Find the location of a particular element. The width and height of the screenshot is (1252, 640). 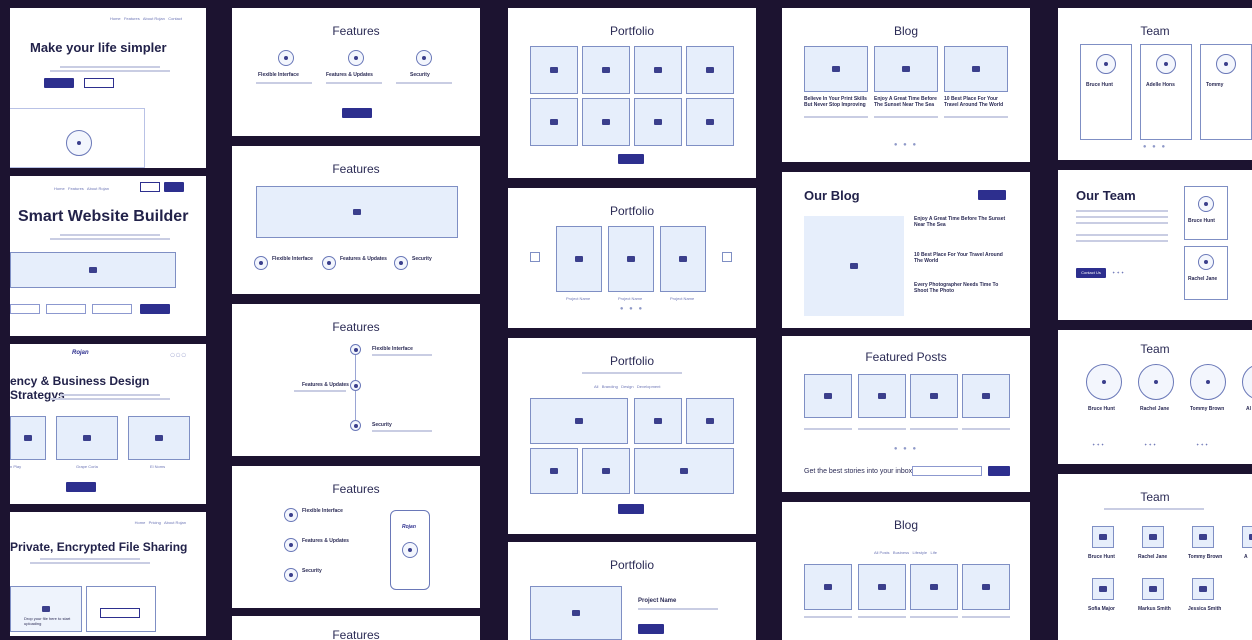

member-name: Tommy Brown is located at coordinates (1205, 557).